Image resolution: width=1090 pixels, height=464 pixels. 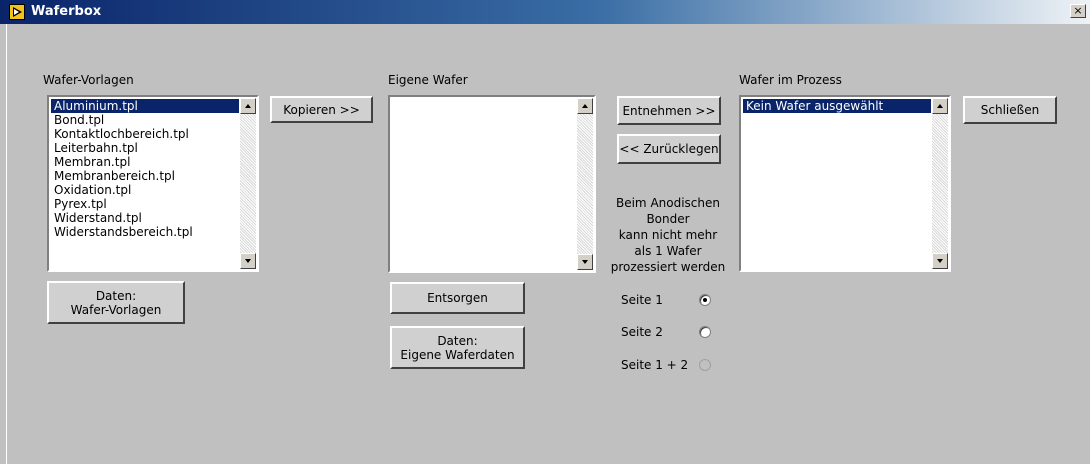 I want to click on side-option-label: Seite 1, so click(x=642, y=300).